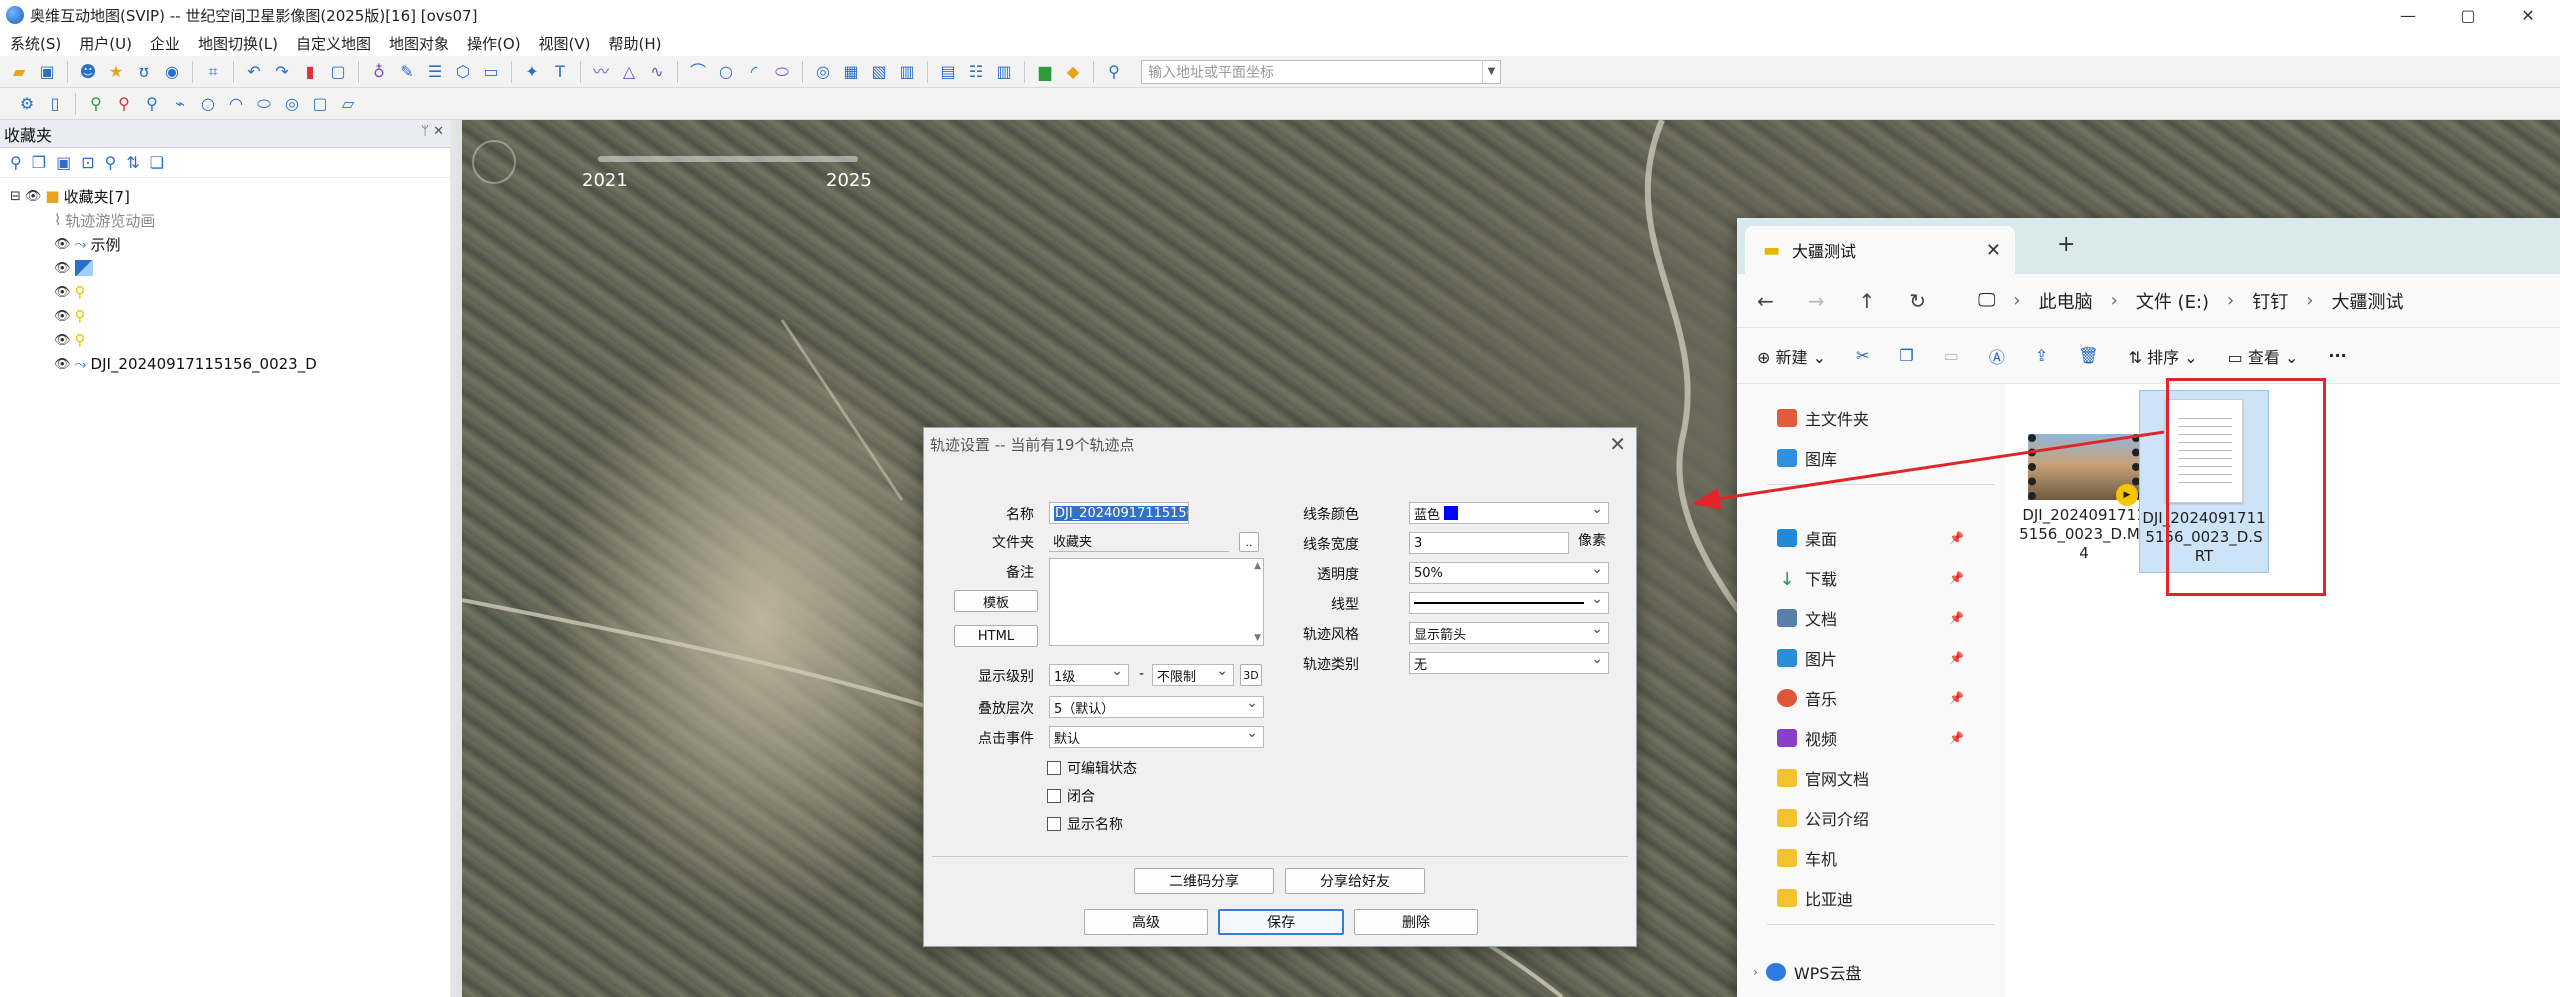 This screenshot has width=2560, height=997. What do you see at coordinates (1491, 71) in the screenshot?
I see `chevron-down-icon: ▼` at bounding box center [1491, 71].